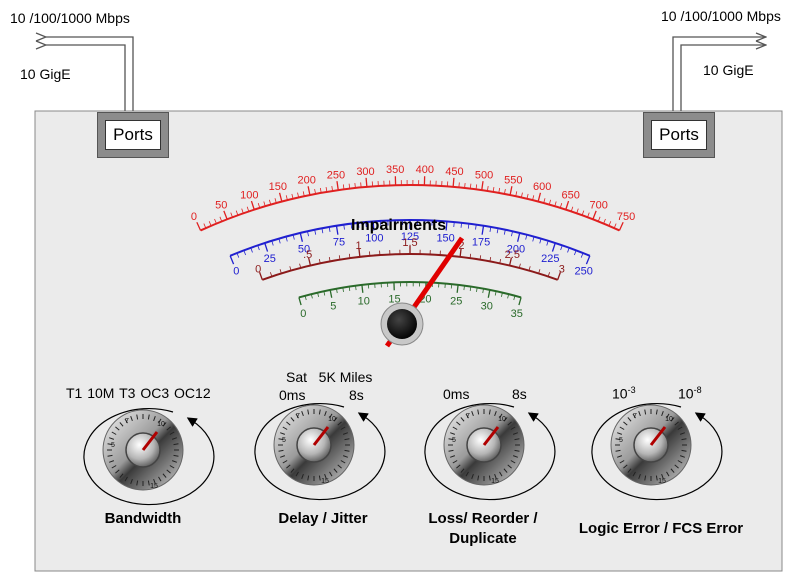  Describe the element at coordinates (454, 172) in the screenshot. I see `meter-scale-label: 450` at that location.